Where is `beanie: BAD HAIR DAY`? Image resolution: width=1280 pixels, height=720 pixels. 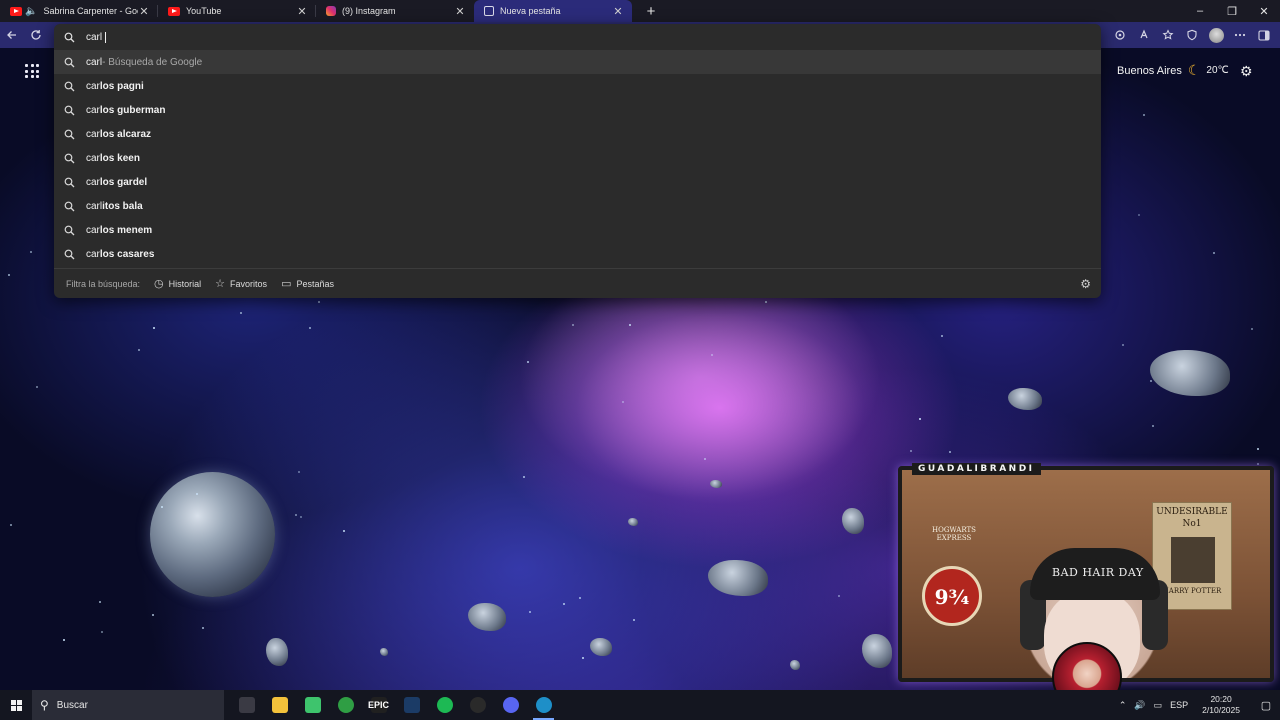
beanie: BAD HAIR DAY is located at coordinates (1095, 574).